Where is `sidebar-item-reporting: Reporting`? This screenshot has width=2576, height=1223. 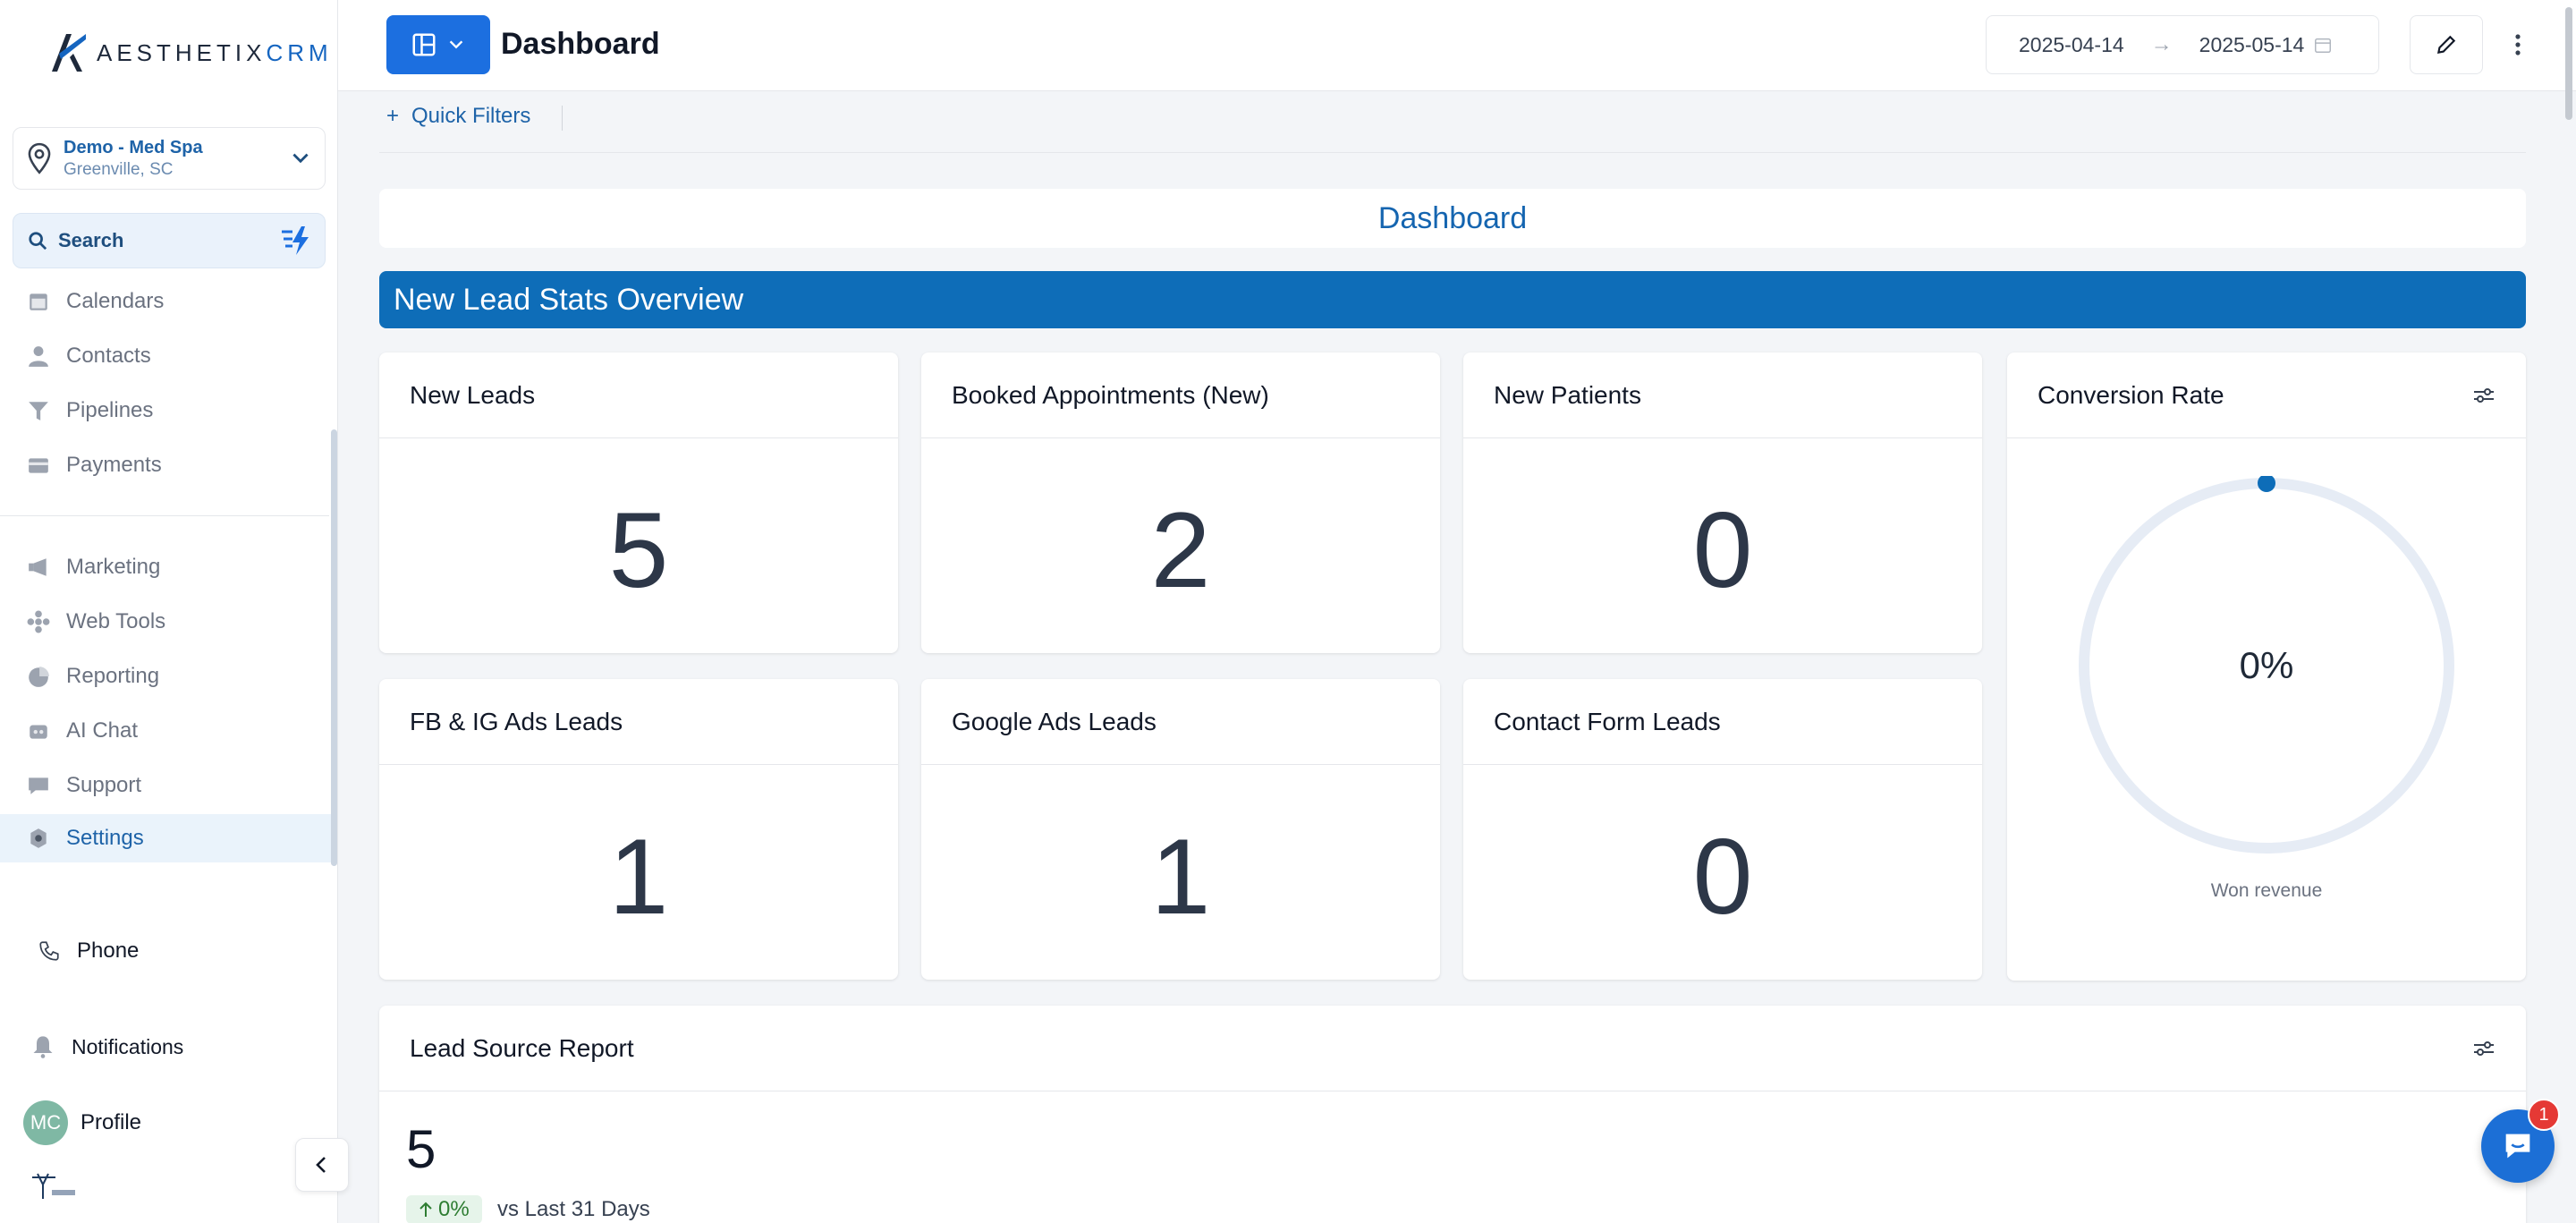 sidebar-item-reporting: Reporting is located at coordinates (169, 676).